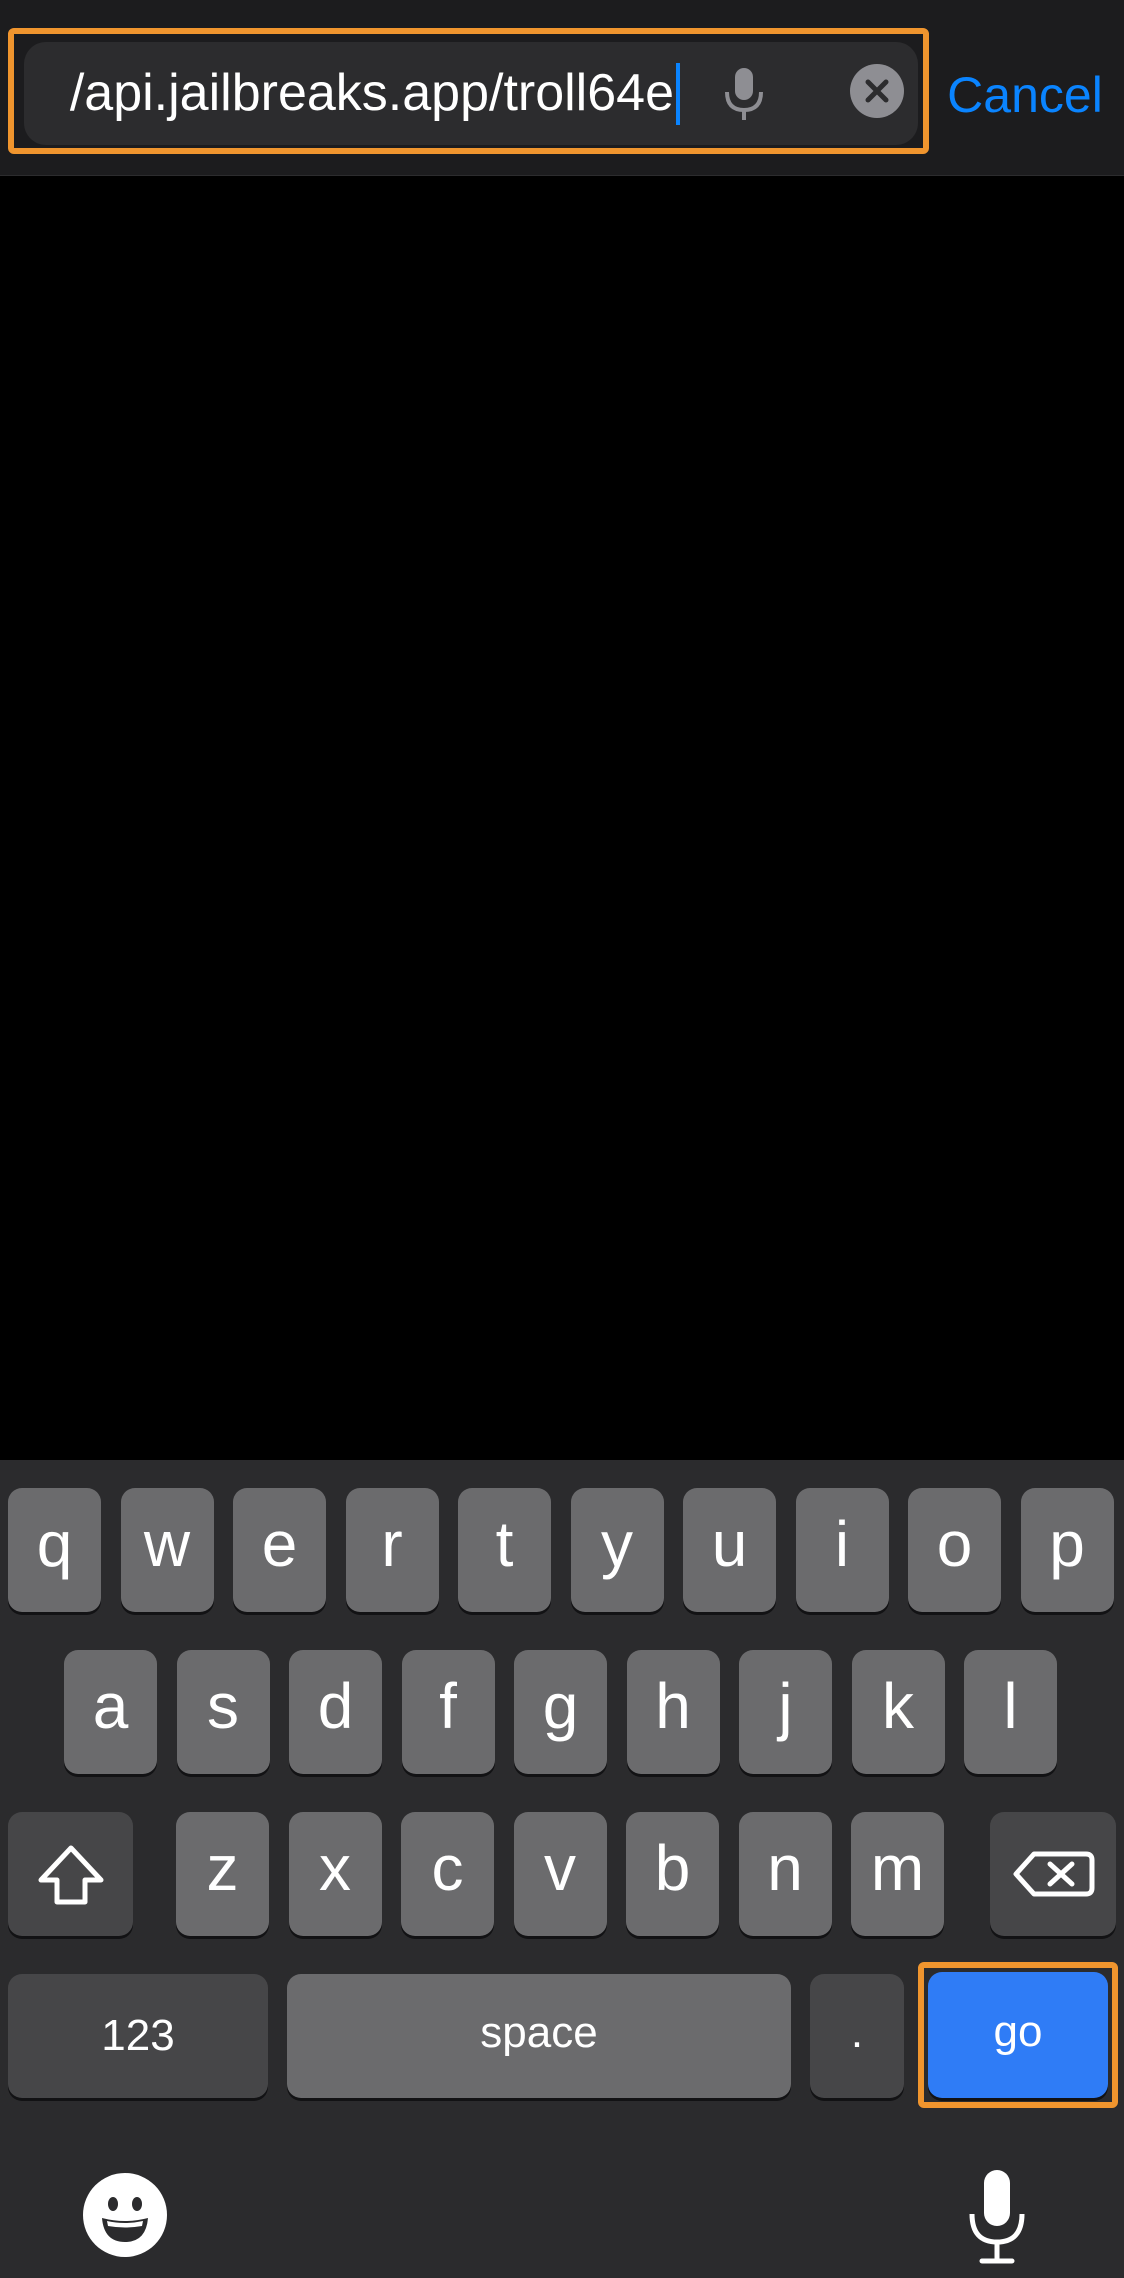 The width and height of the screenshot is (1124, 2278). Describe the element at coordinates (335, 1706) in the screenshot. I see `key-label: d` at that location.